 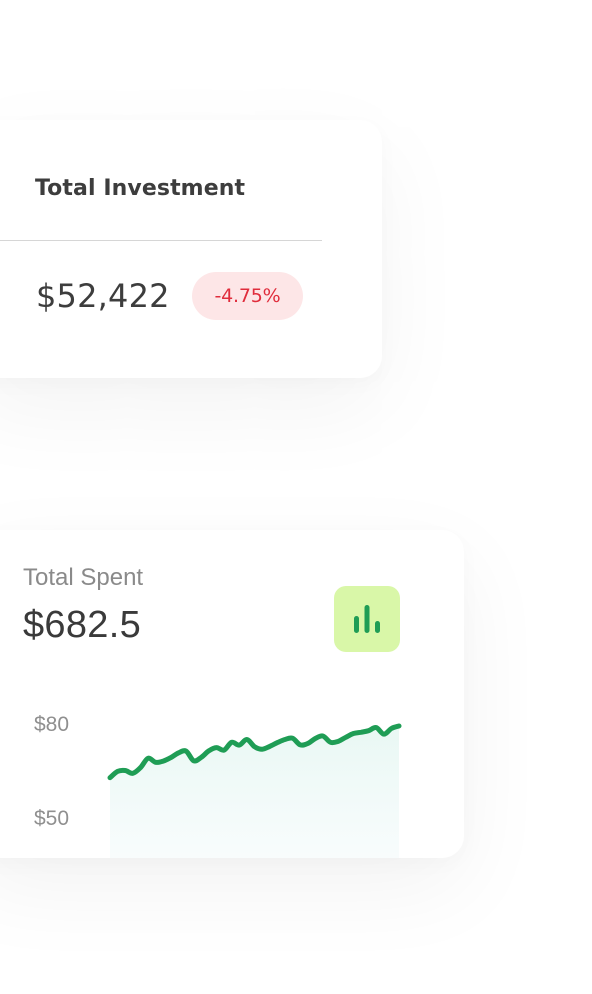 What do you see at coordinates (161, 240) in the screenshot?
I see `investment-divider` at bounding box center [161, 240].